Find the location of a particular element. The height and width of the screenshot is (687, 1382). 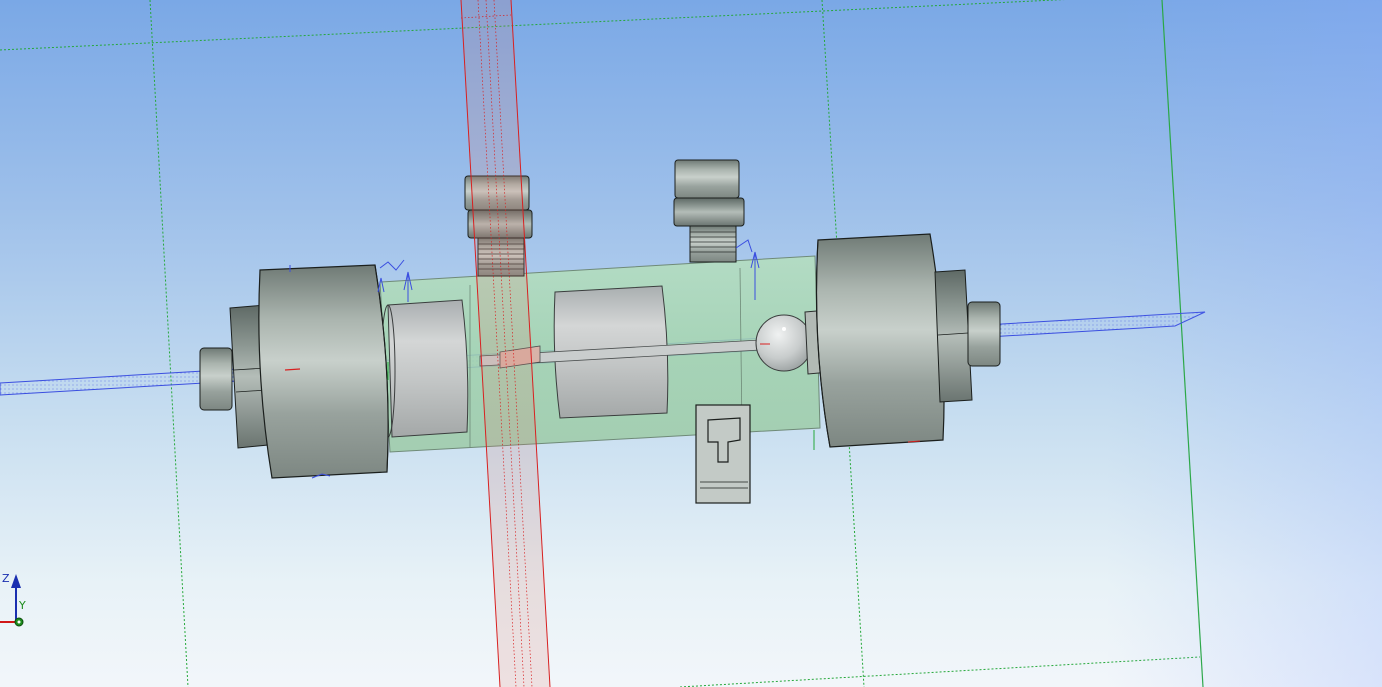

left-end-cap is located at coordinates (294, 371).